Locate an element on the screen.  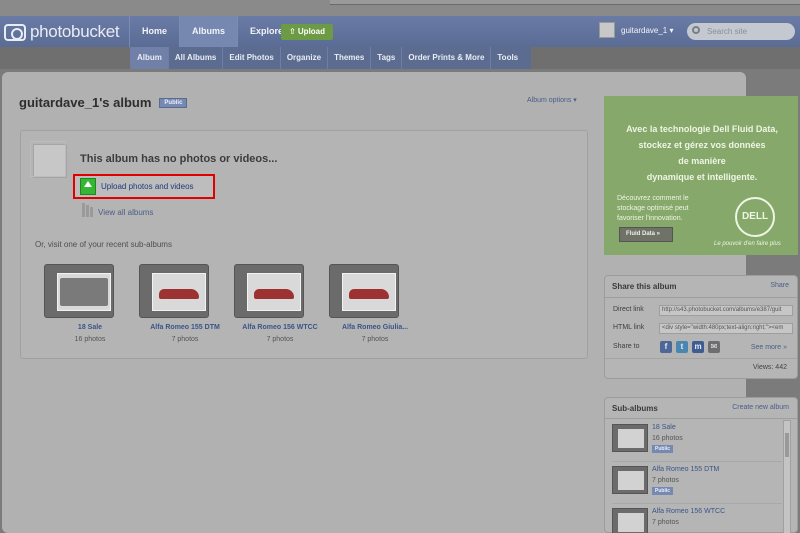
camera-icon is located at coordinates (15, 32).